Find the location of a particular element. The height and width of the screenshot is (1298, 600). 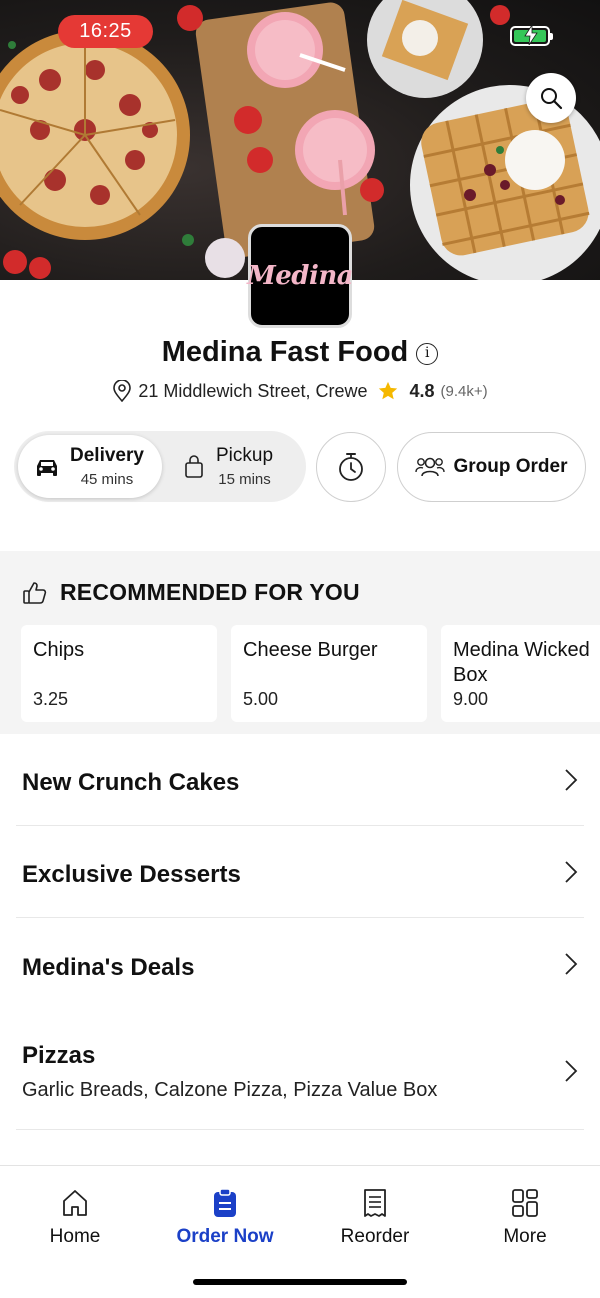

schedule-button is located at coordinates (351, 467).